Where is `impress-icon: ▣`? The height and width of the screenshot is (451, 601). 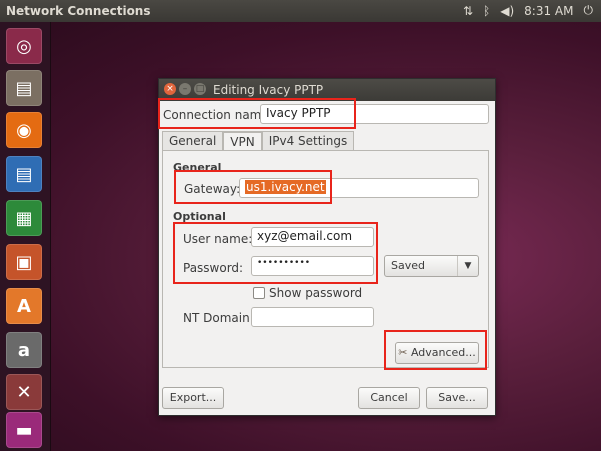
impress-icon: ▣ is located at coordinates (24, 262).